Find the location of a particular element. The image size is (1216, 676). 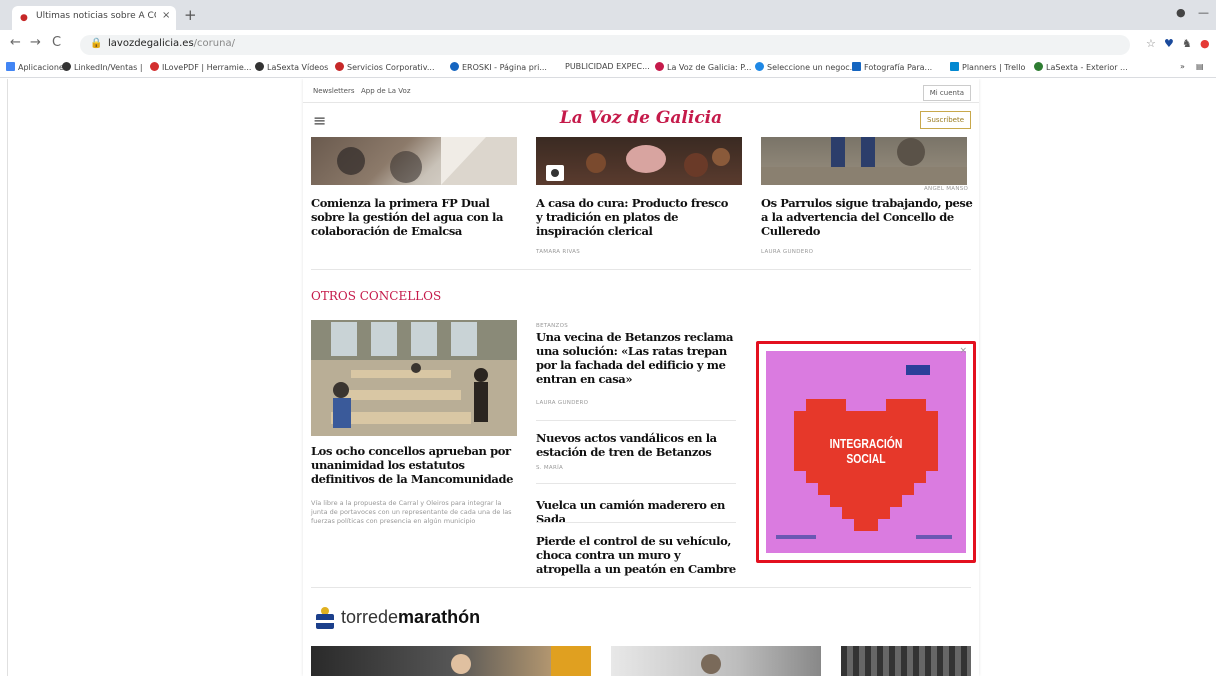

ad-headline: INTEGRACIÓN SOCIAL is located at coordinates (866, 451).